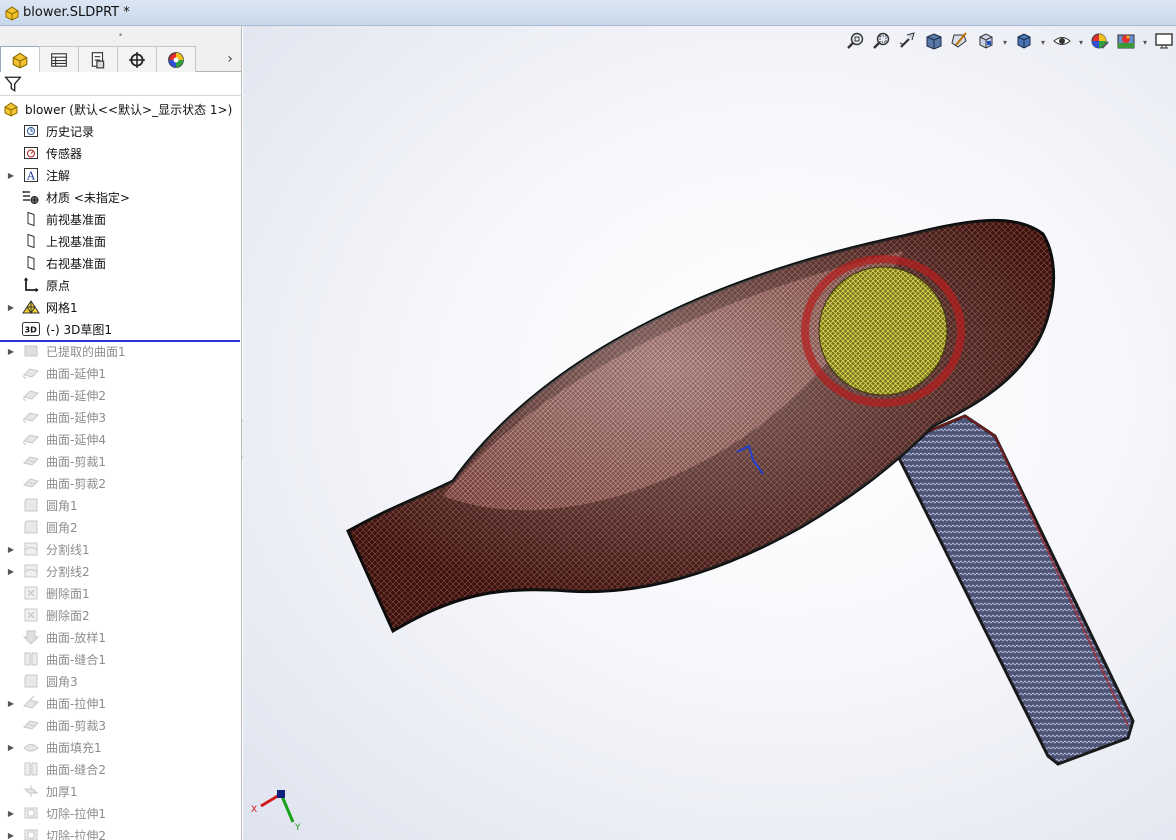 The image size is (1176, 840). Describe the element at coordinates (120, 832) in the screenshot. I see `feature-tree-item: ▶ 切除-拉伸2` at that location.